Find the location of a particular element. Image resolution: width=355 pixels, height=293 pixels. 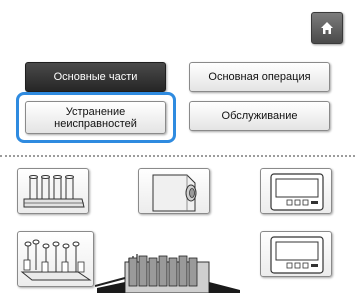

section-divider is located at coordinates (177, 156).